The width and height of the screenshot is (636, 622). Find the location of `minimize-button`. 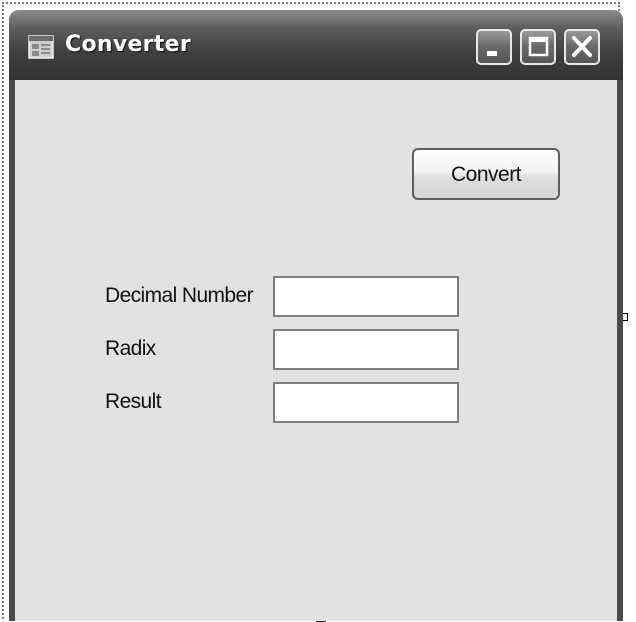

minimize-button is located at coordinates (494, 47).